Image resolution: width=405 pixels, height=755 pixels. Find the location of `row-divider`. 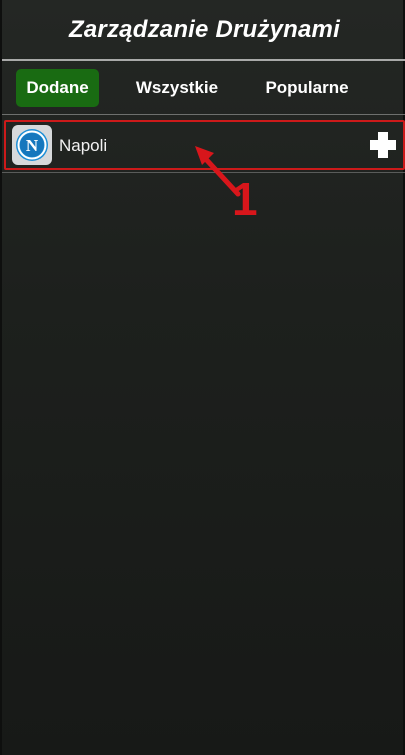

row-divider is located at coordinates (203, 172).